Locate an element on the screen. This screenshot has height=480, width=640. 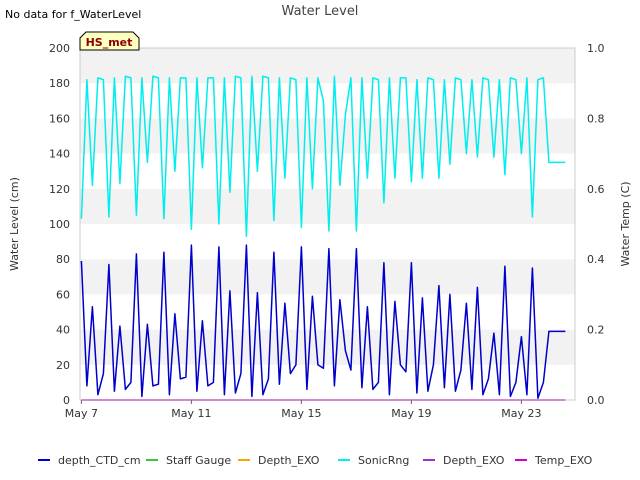
x-tick-label: May 7 is located at coordinates (81, 413).